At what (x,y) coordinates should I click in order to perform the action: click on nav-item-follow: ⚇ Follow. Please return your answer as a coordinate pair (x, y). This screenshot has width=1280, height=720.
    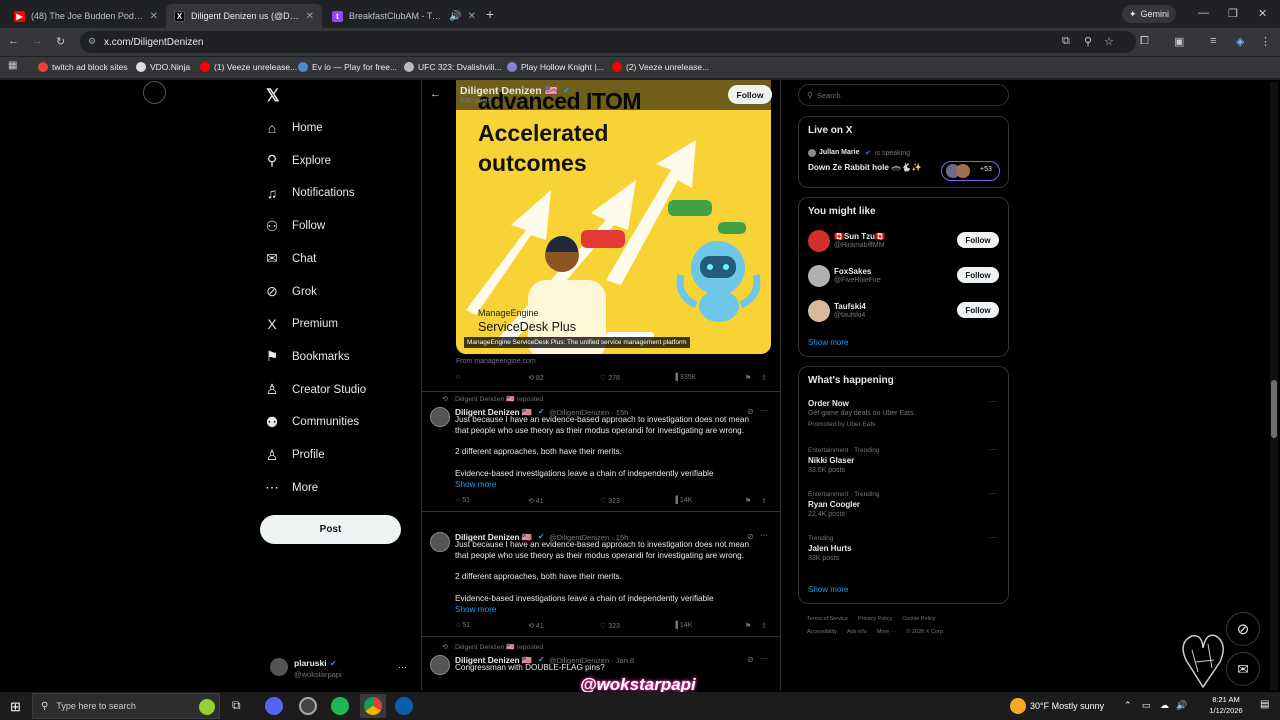
    Looking at the image, I should click on (295, 226).